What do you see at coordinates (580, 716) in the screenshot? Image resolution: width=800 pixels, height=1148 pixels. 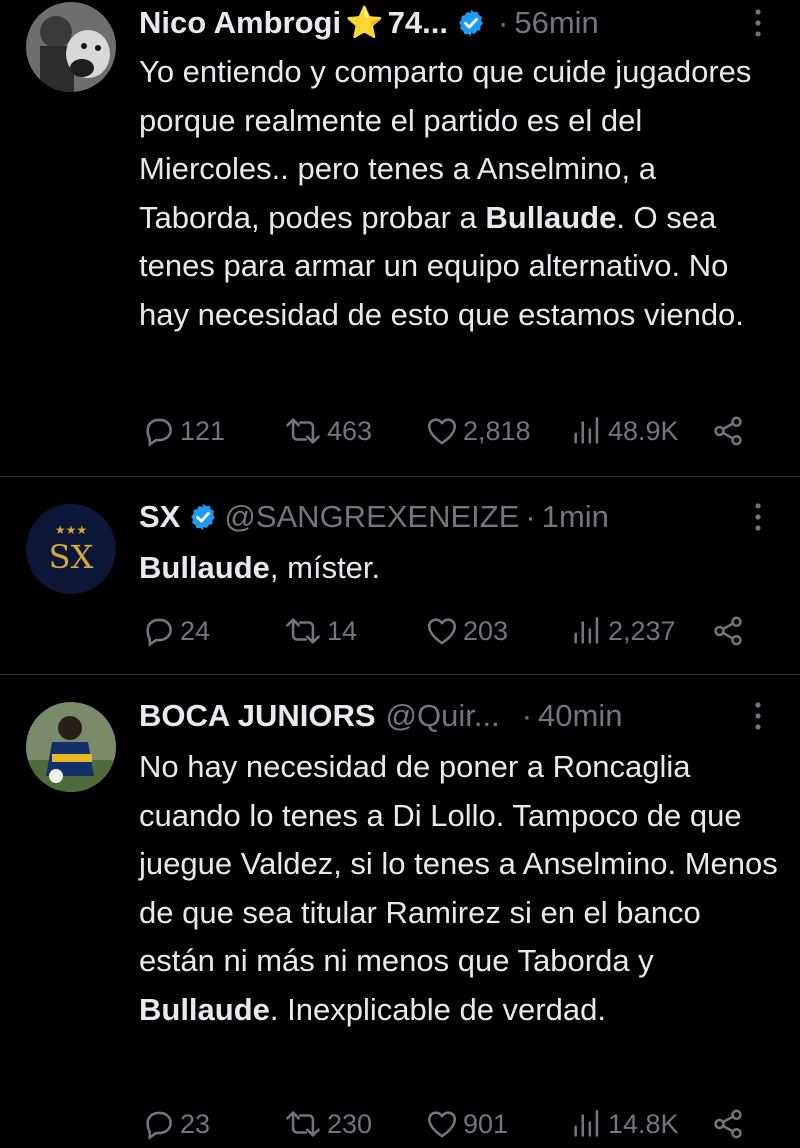 I see `timestamp: 40min` at bounding box center [580, 716].